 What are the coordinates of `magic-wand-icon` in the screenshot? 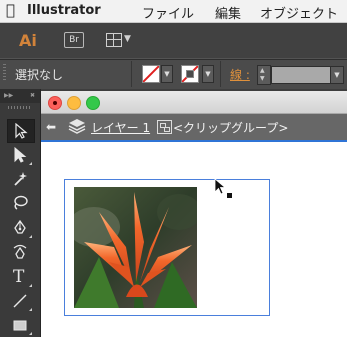 It's located at (20, 179).